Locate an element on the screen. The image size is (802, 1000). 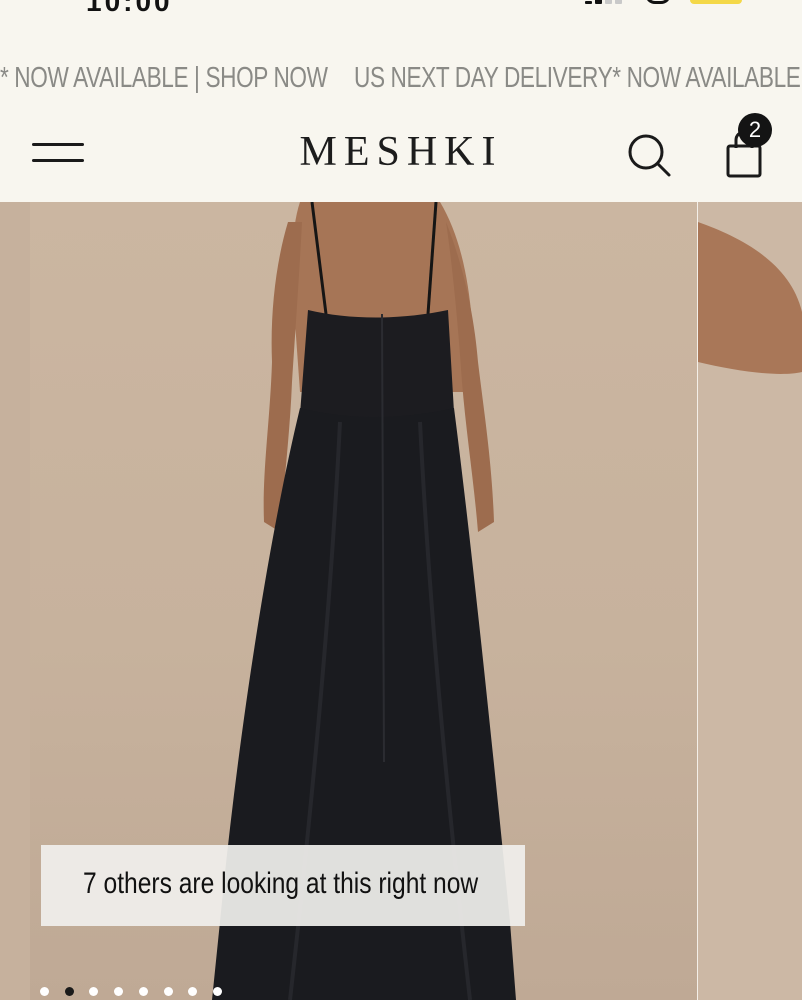
brand-logo: MESHKI is located at coordinates (401, 152).